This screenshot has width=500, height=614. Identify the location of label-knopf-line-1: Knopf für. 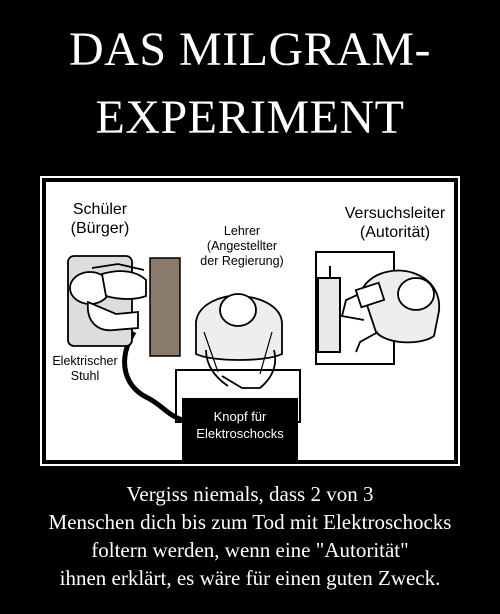
(240, 416).